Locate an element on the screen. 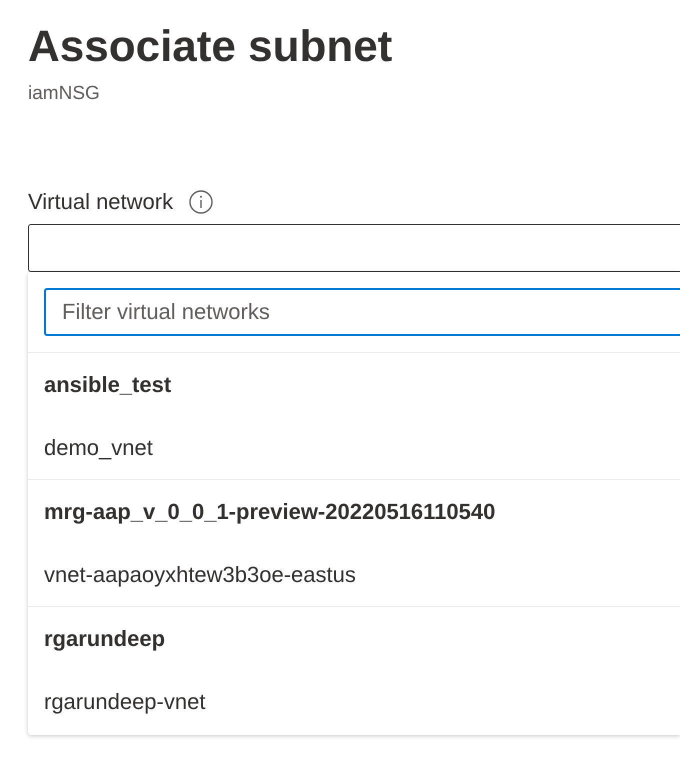 This screenshot has width=680, height=768. group-header: ansible_test is located at coordinates (107, 385).